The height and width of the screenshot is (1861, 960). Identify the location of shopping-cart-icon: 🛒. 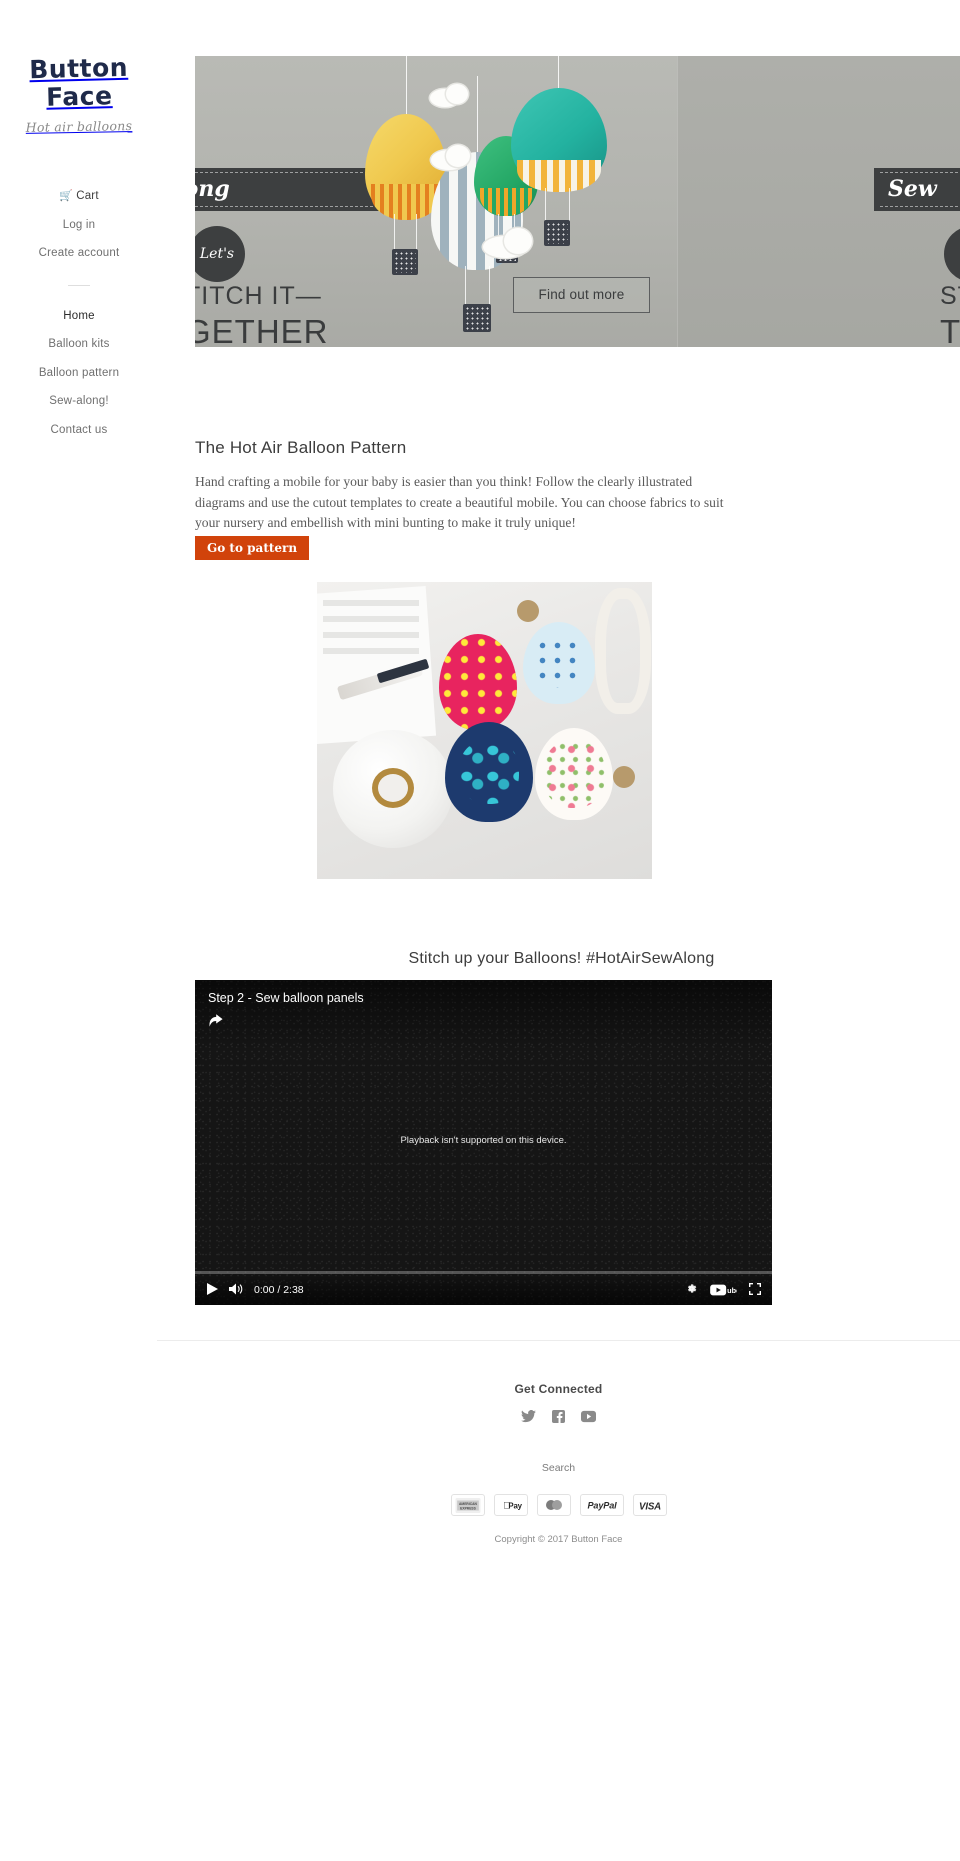
(66, 196).